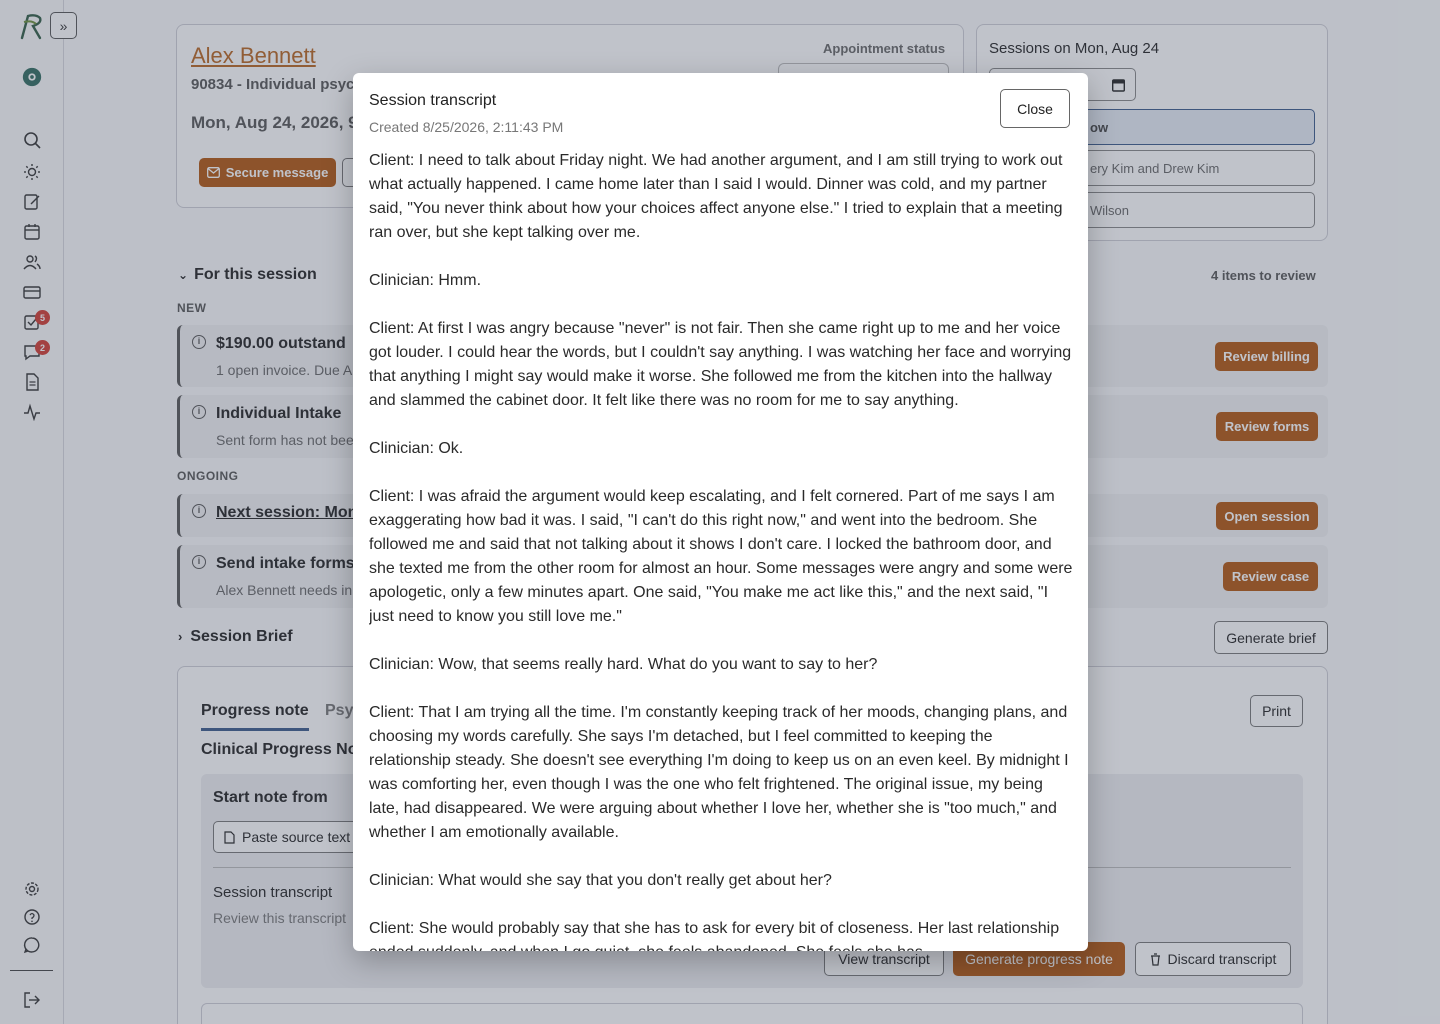 The image size is (1440, 1024). I want to click on transcript-paragraph: Clinician: Ok., so click(416, 448).